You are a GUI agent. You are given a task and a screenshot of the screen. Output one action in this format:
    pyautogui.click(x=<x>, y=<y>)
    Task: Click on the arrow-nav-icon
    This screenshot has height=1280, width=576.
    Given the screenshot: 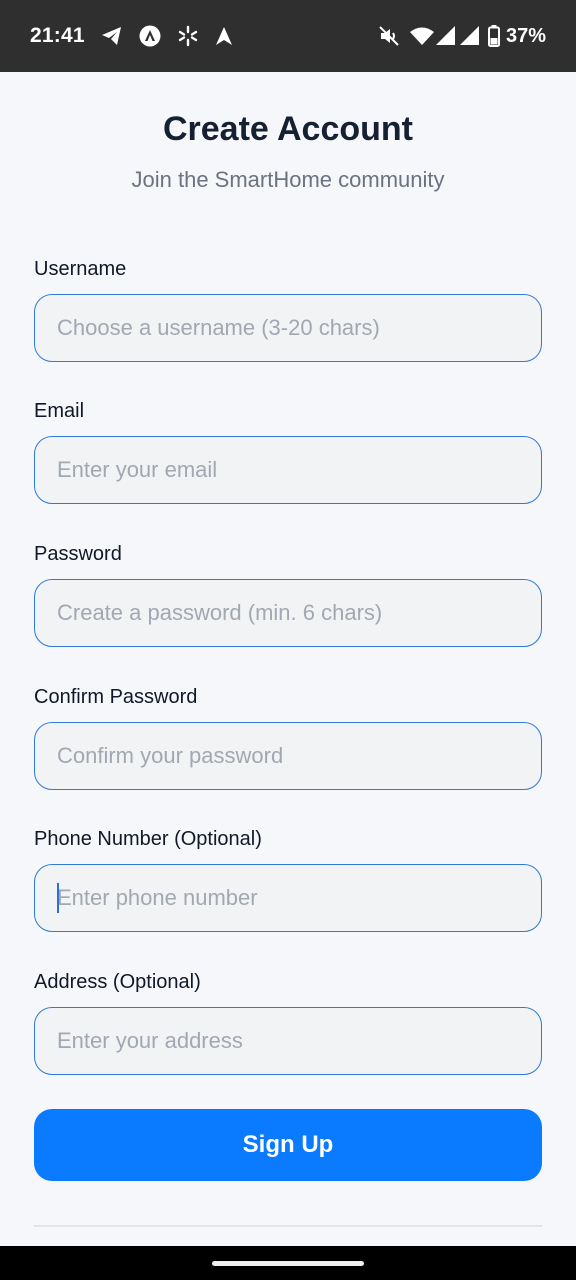 What is the action you would take?
    pyautogui.click(x=224, y=36)
    